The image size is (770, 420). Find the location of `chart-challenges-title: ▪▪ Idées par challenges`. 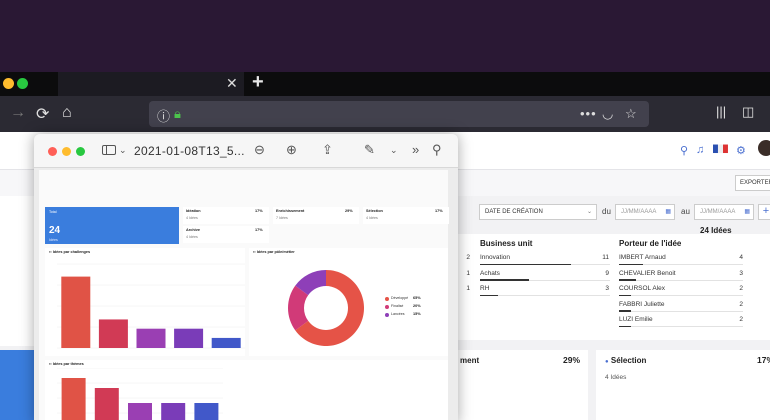

chart-challenges-title: ▪▪ Idées par challenges is located at coordinates (70, 252).